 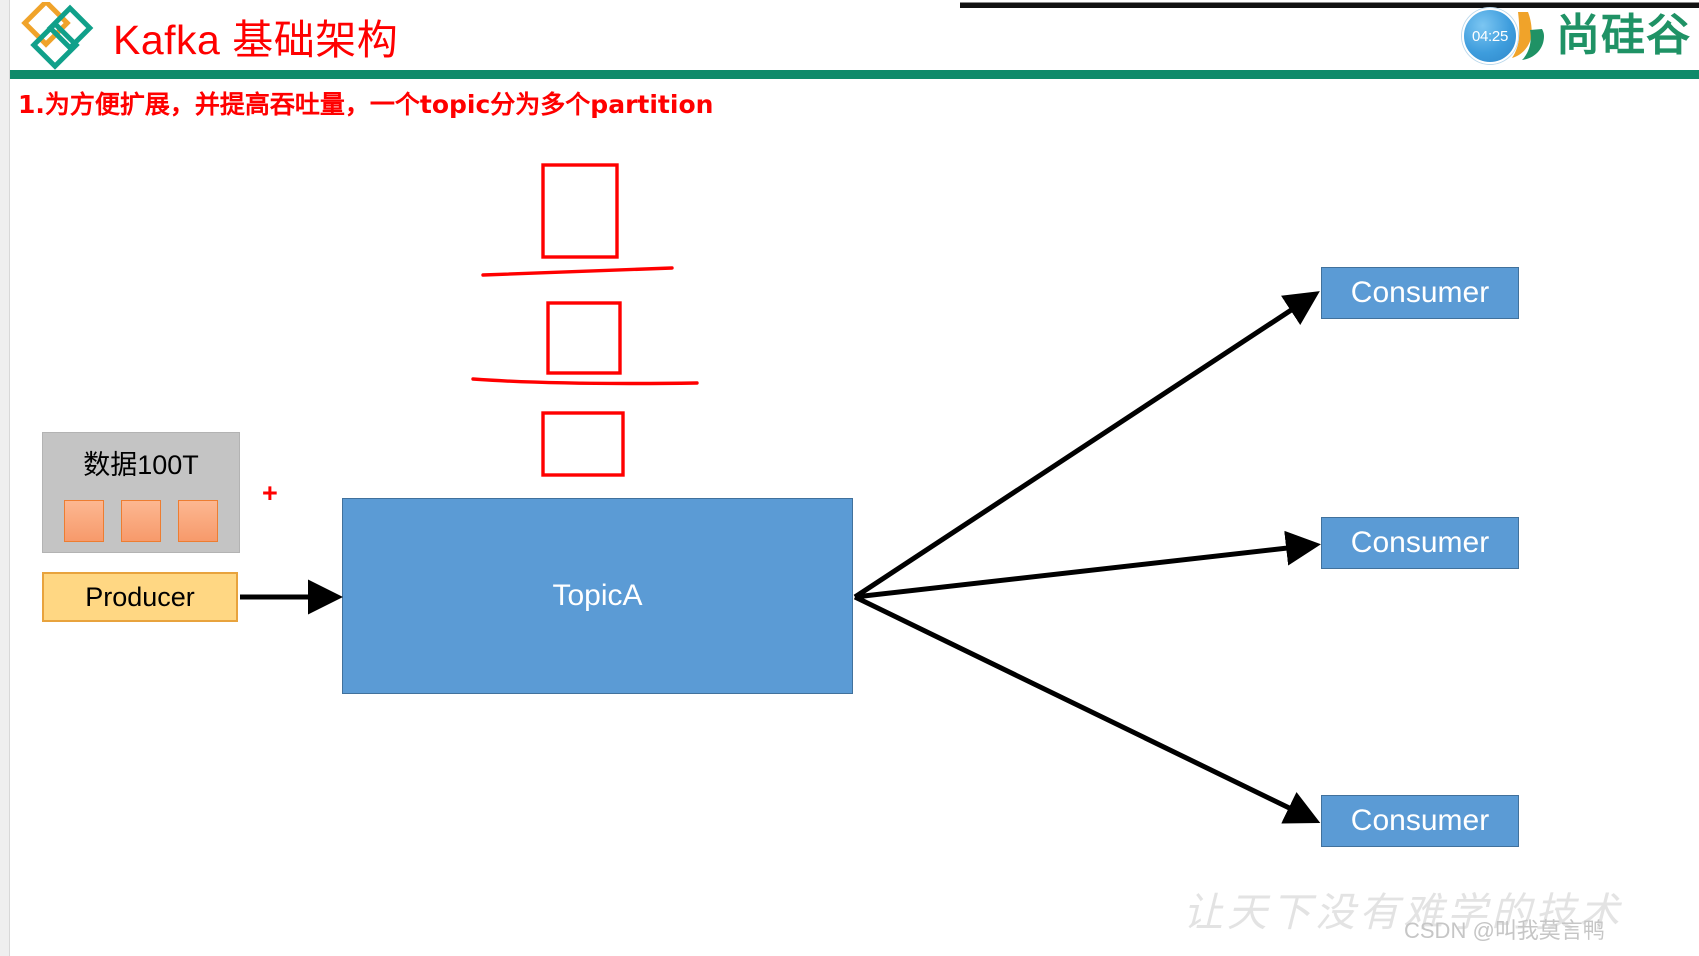 What do you see at coordinates (141, 465) in the screenshot?
I see `data-volume-label: 数据100T` at bounding box center [141, 465].